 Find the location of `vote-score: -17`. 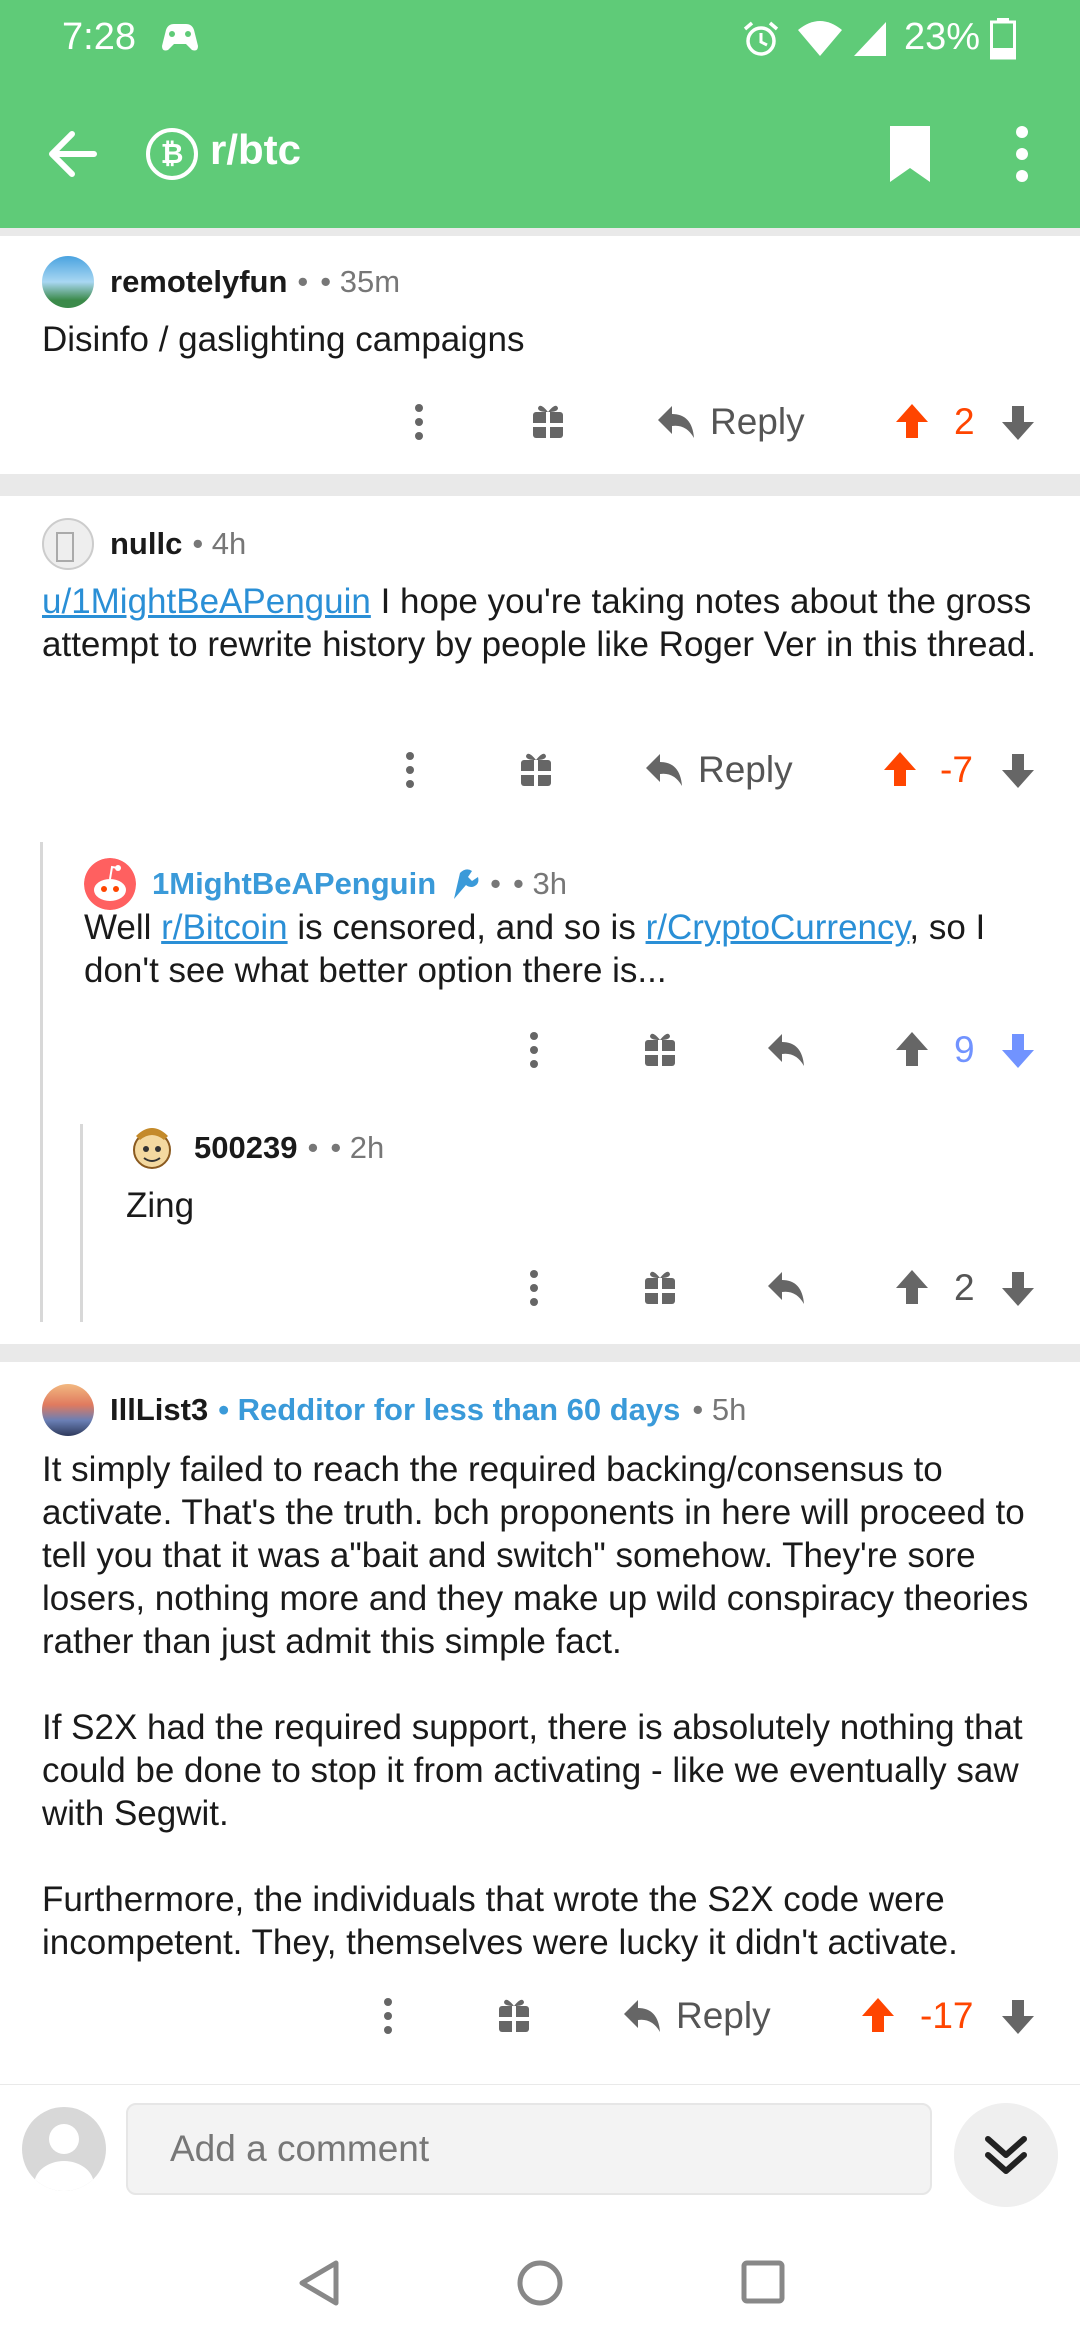

vote-score: -17 is located at coordinates (947, 2015).